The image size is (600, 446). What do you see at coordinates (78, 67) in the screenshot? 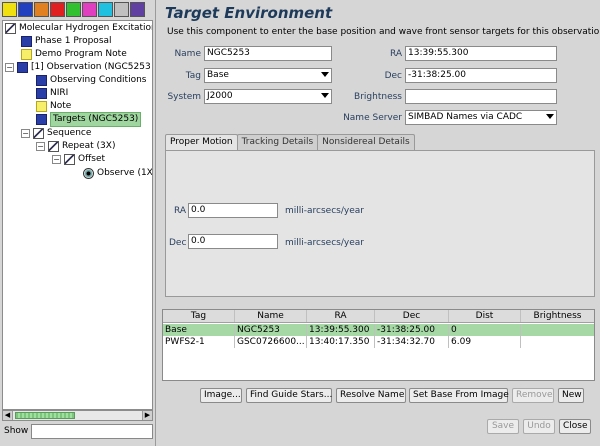
I see `tree-node-observation: − [1] Observation (NGC5253` at bounding box center [78, 67].